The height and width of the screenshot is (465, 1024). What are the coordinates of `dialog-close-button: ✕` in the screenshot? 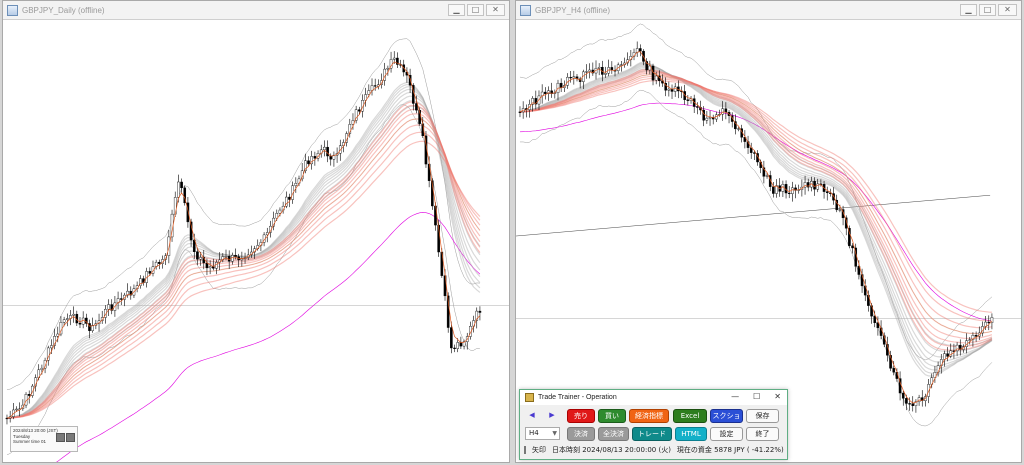 It's located at (777, 396).